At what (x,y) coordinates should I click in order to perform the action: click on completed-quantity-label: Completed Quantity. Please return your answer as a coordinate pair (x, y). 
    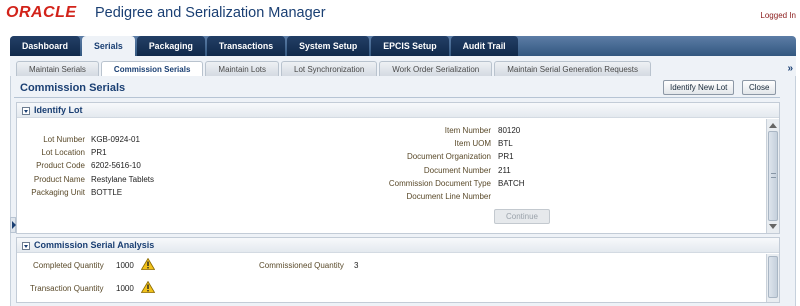
    Looking at the image, I should click on (68, 265).